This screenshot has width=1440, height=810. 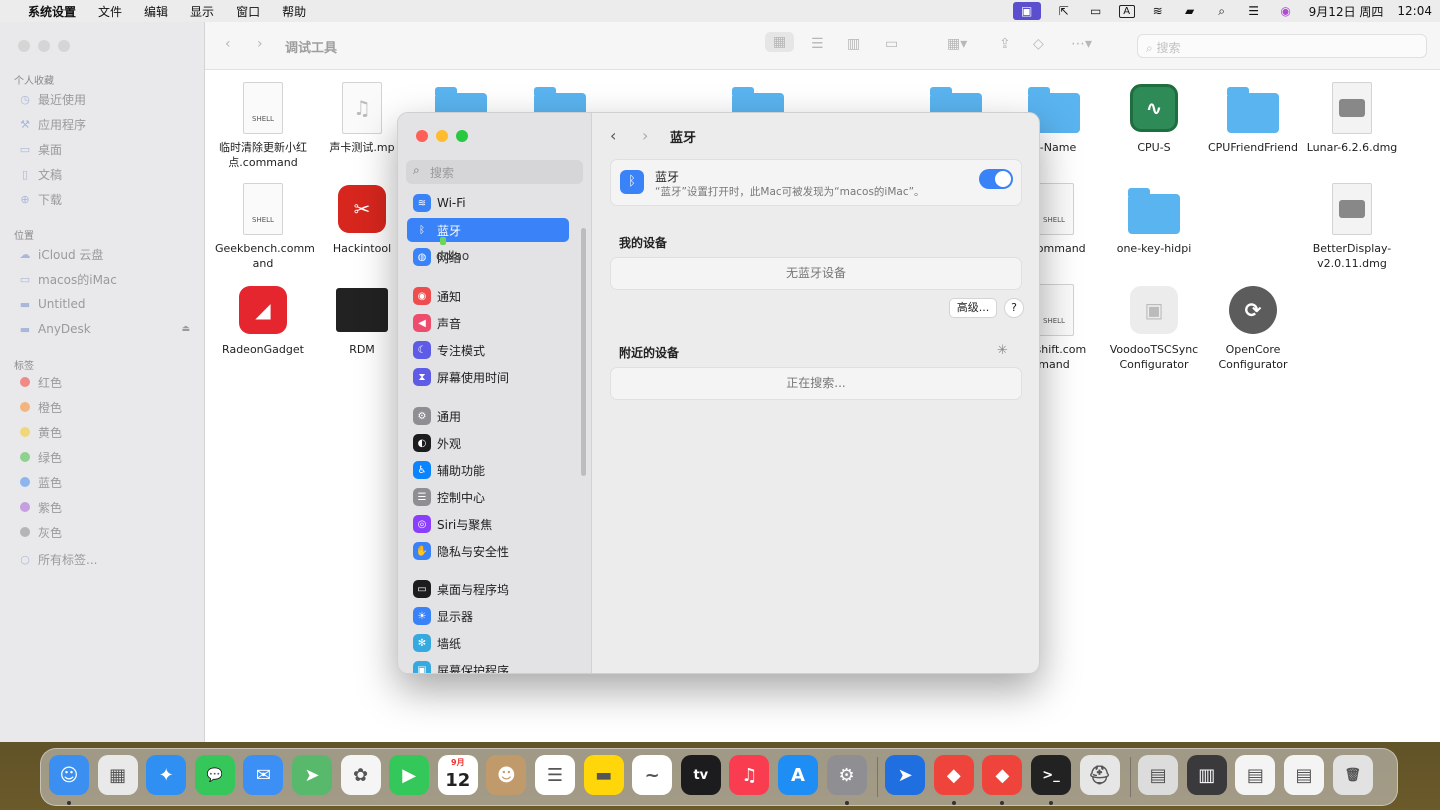 I want to click on eject-icon: ⏏, so click(x=185, y=329).